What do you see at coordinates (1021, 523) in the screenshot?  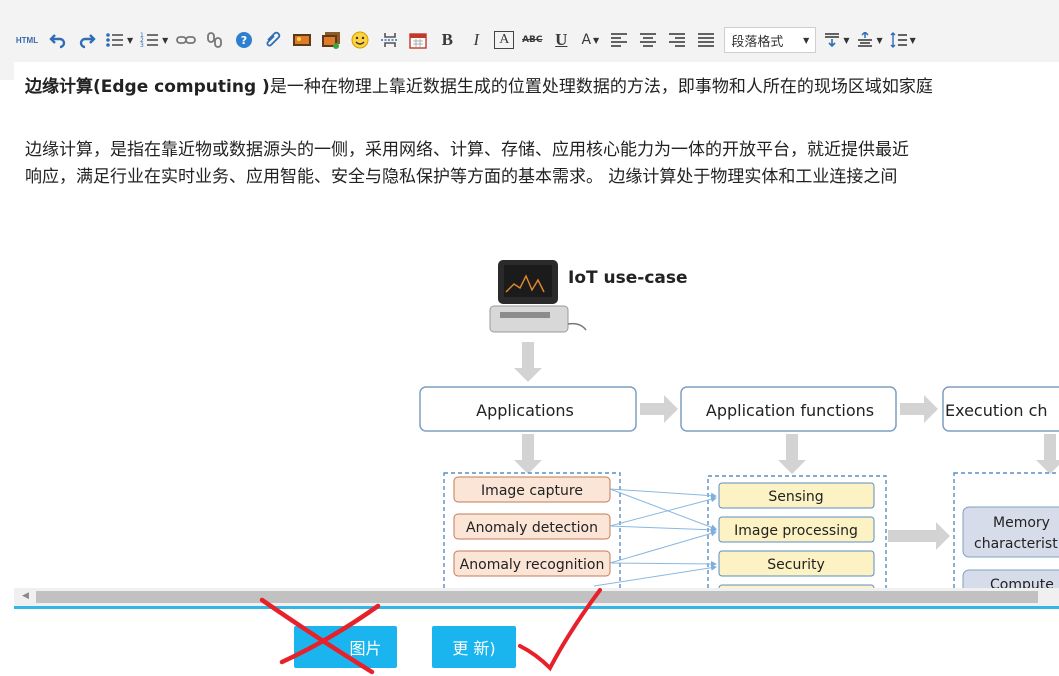 I see `exec-item-label: Memory` at bounding box center [1021, 523].